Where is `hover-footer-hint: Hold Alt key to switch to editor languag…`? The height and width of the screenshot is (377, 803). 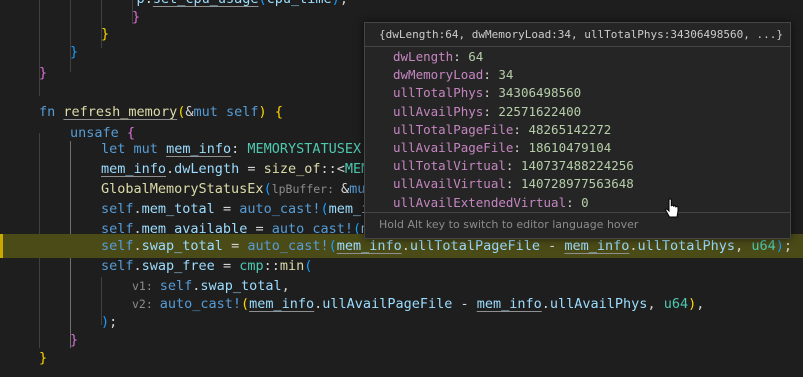
hover-footer-hint: Hold Alt key to switch to editor languag… is located at coordinates (509, 224).